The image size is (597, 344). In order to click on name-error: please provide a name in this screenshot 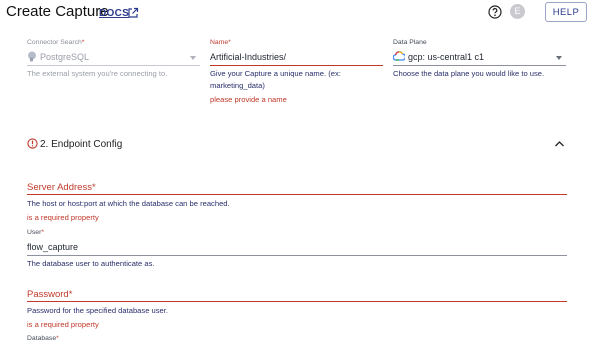, I will do `click(248, 99)`.